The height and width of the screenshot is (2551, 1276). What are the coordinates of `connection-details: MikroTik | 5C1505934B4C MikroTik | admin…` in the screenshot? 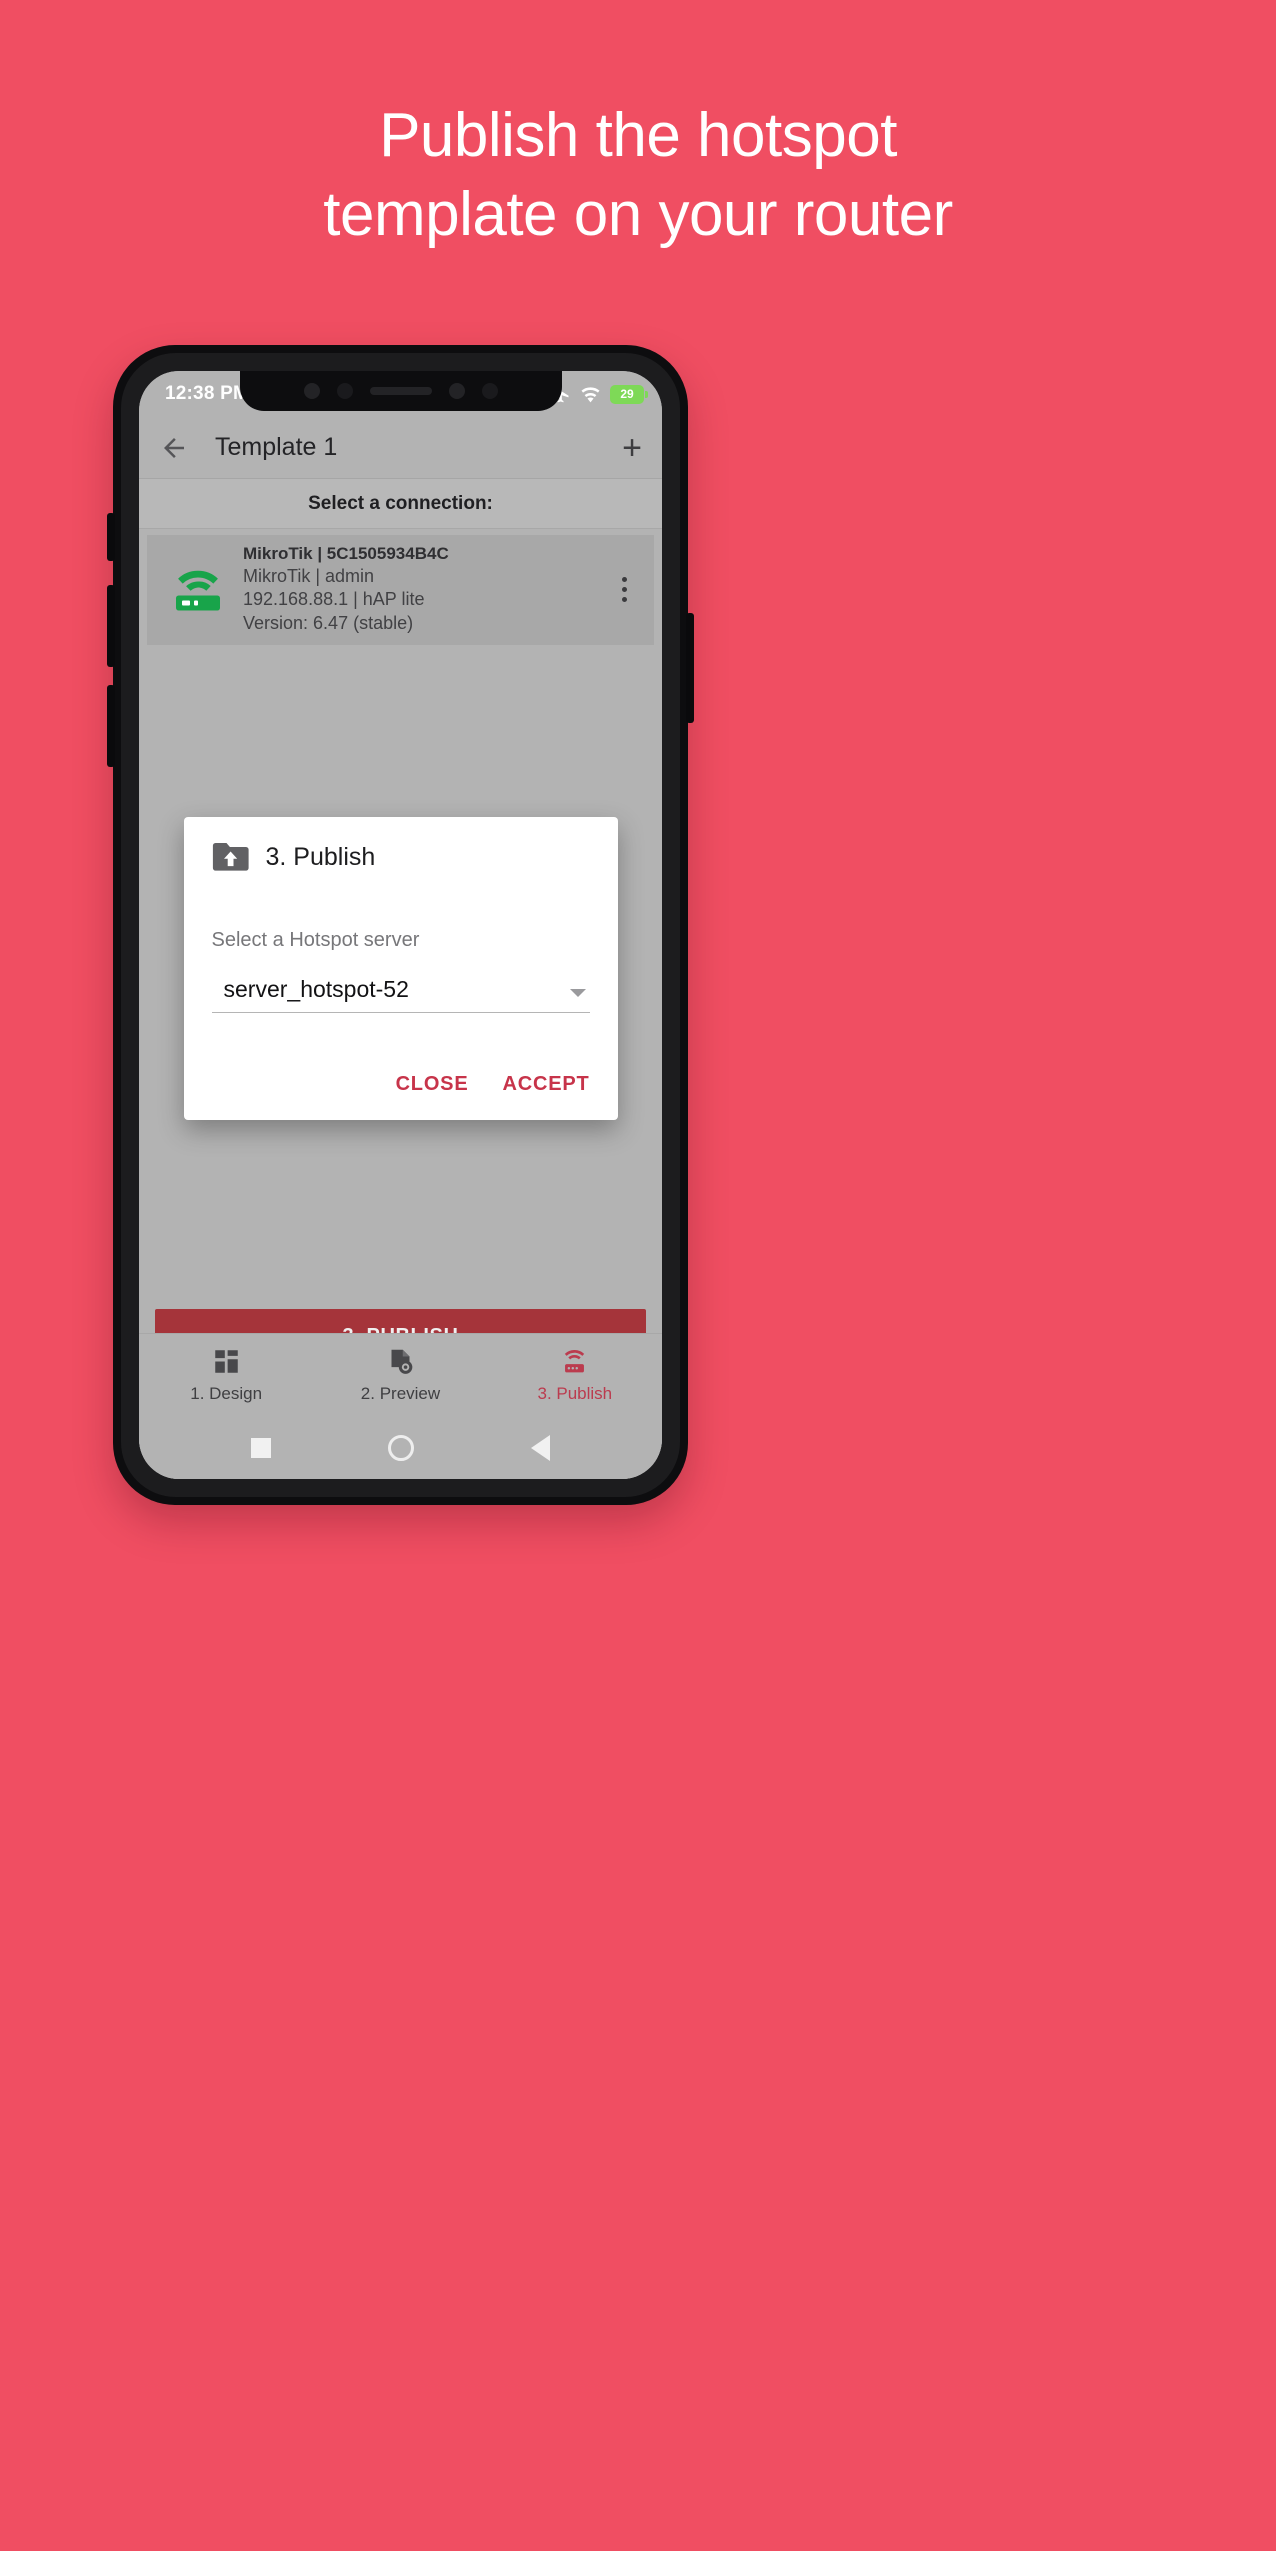 It's located at (426, 589).